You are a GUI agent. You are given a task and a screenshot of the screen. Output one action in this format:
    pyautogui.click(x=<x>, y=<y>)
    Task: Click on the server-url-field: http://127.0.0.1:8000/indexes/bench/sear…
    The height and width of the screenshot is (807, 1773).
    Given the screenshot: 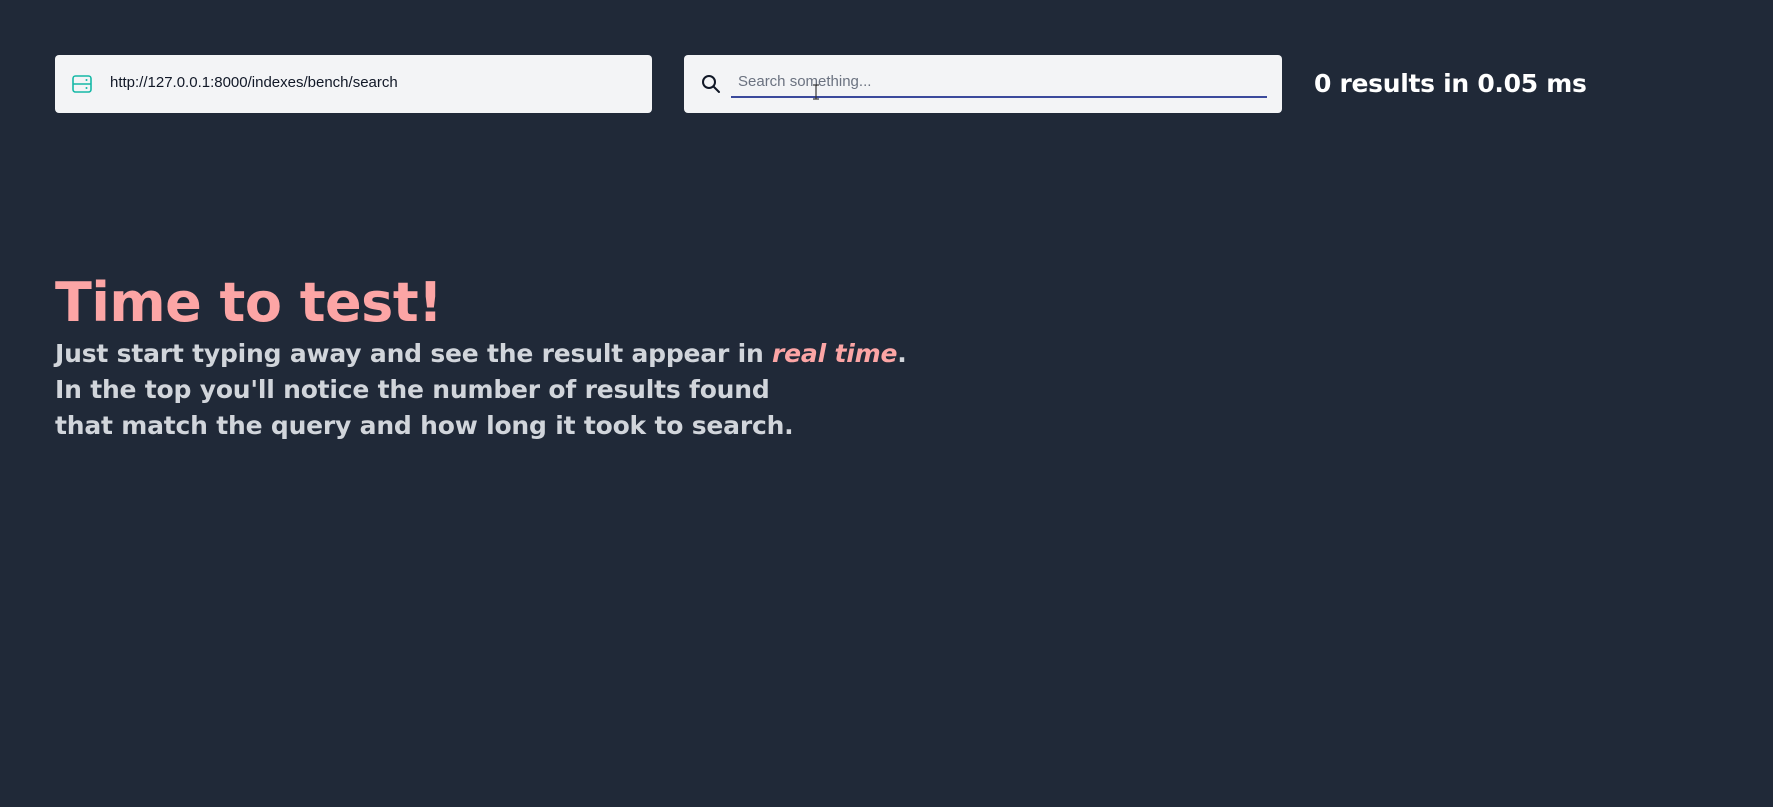 What is the action you would take?
    pyautogui.click(x=353, y=84)
    